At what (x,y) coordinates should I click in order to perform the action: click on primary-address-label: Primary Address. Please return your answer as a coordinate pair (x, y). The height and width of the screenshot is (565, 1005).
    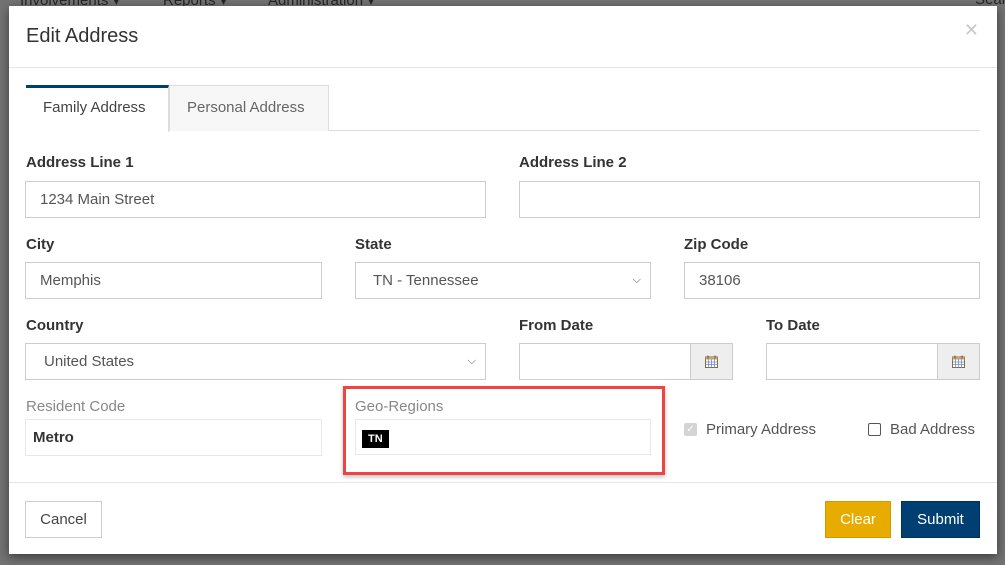
    Looking at the image, I should click on (761, 429).